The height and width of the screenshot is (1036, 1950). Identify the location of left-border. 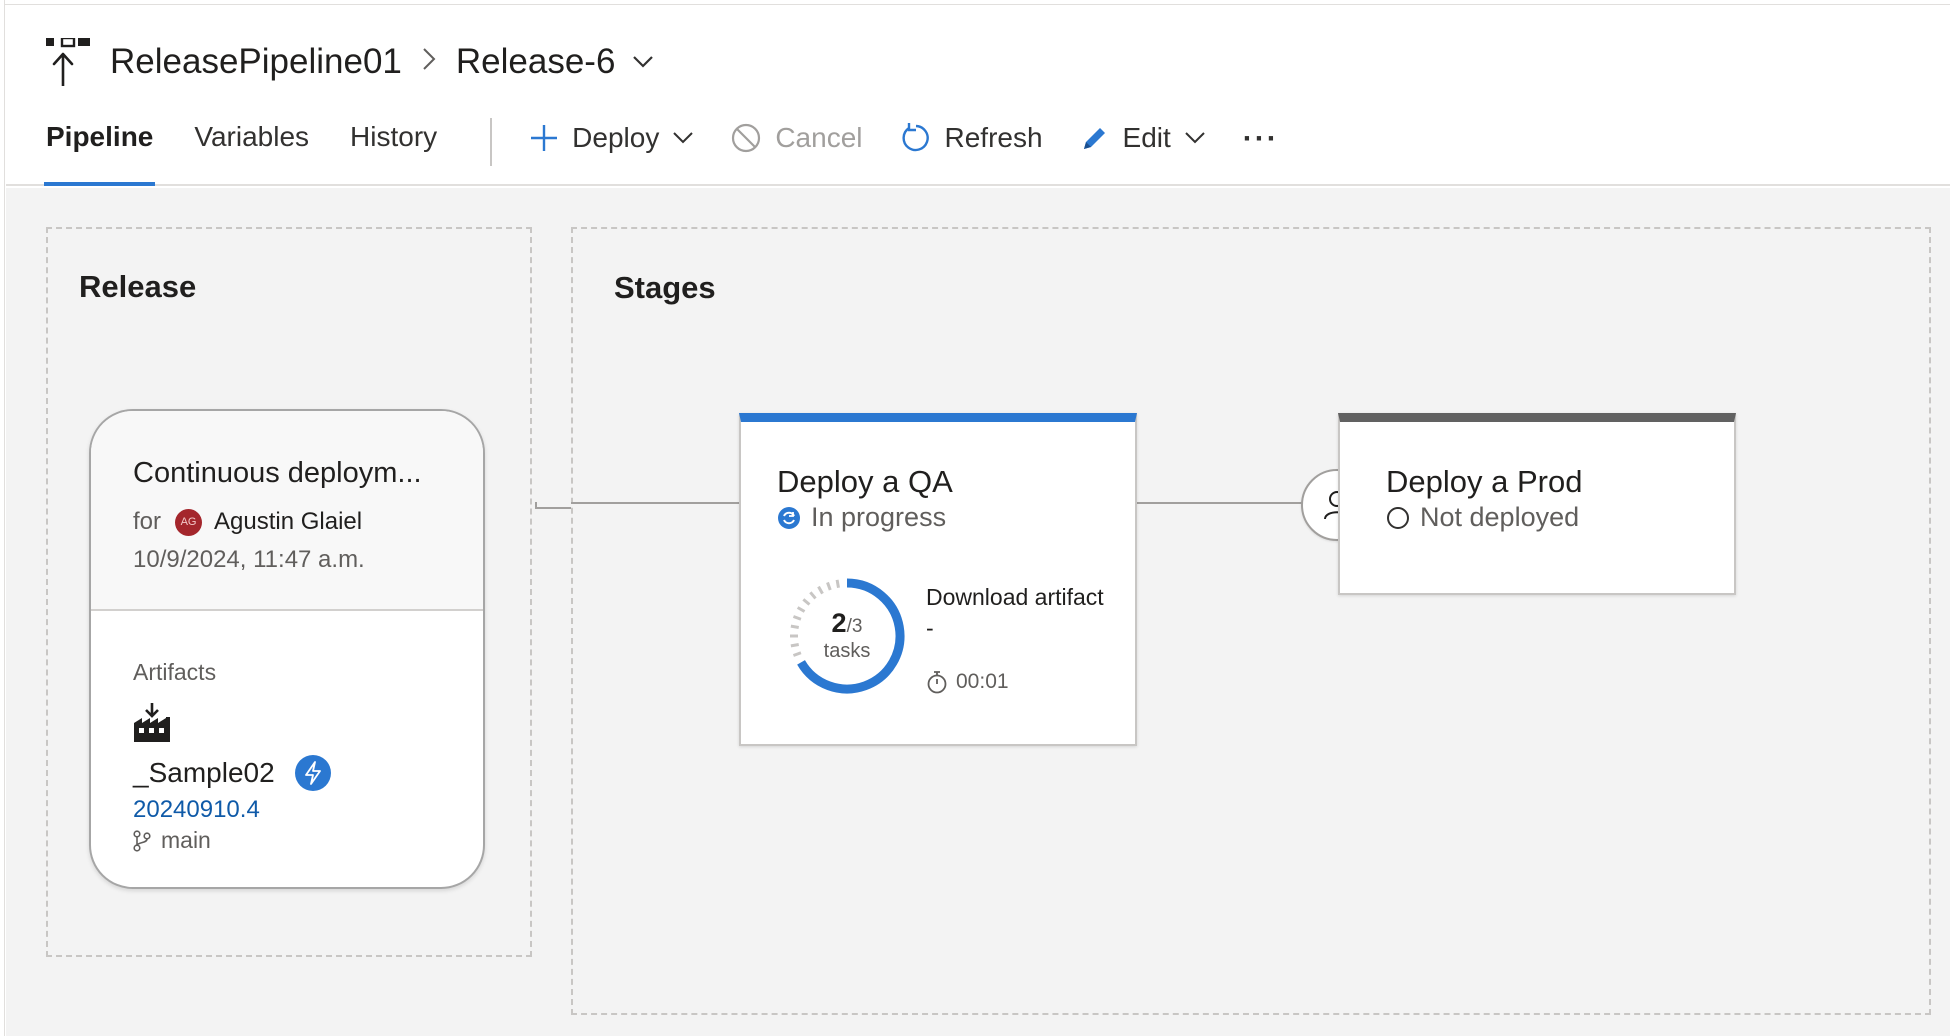
(2, 518).